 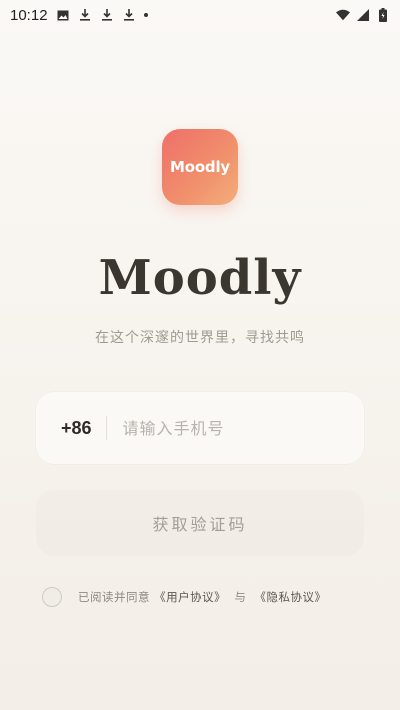 What do you see at coordinates (106, 428) in the screenshot?
I see `field-divider` at bounding box center [106, 428].